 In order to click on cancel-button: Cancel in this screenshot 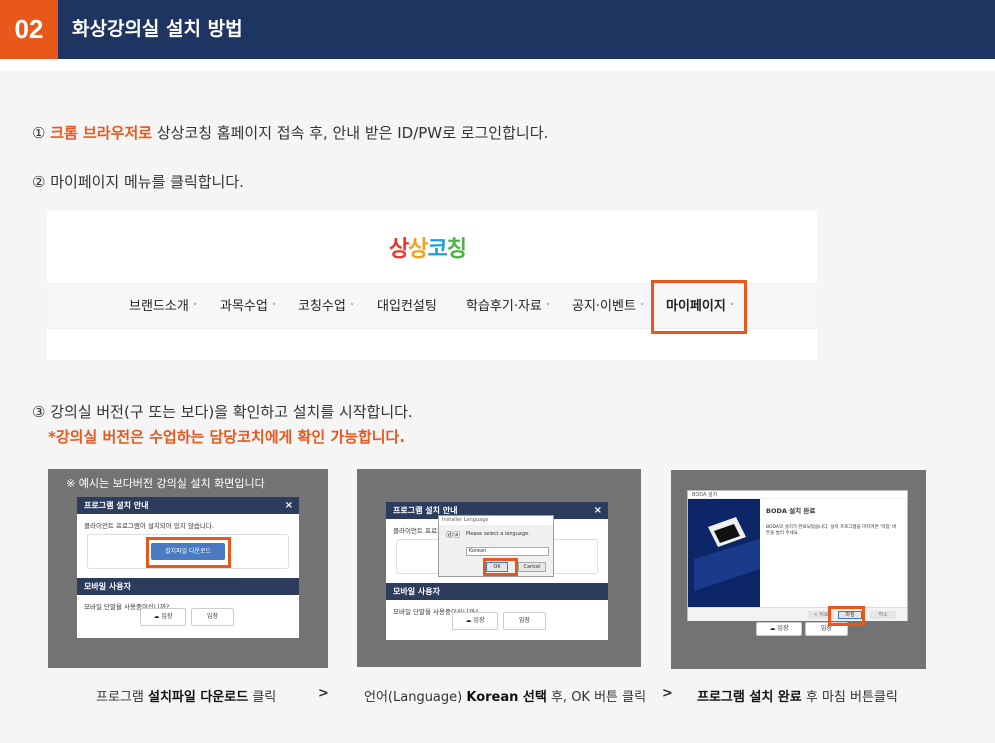, I will do `click(532, 567)`.